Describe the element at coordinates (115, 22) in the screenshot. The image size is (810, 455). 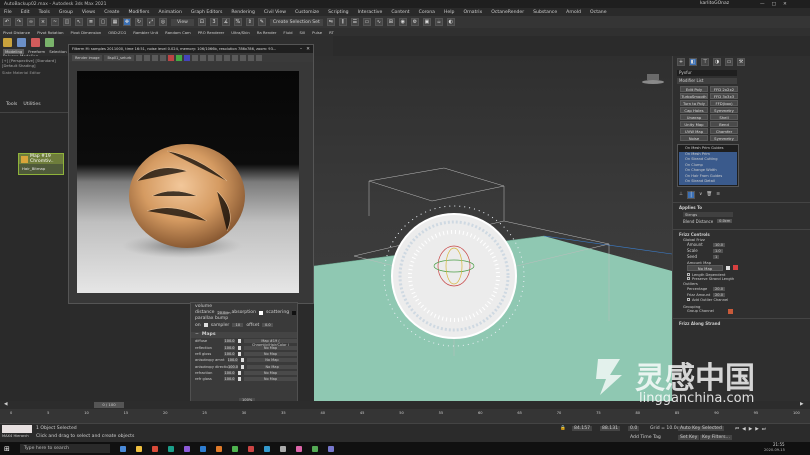
I see `window-cross-icon: ▦` at that location.